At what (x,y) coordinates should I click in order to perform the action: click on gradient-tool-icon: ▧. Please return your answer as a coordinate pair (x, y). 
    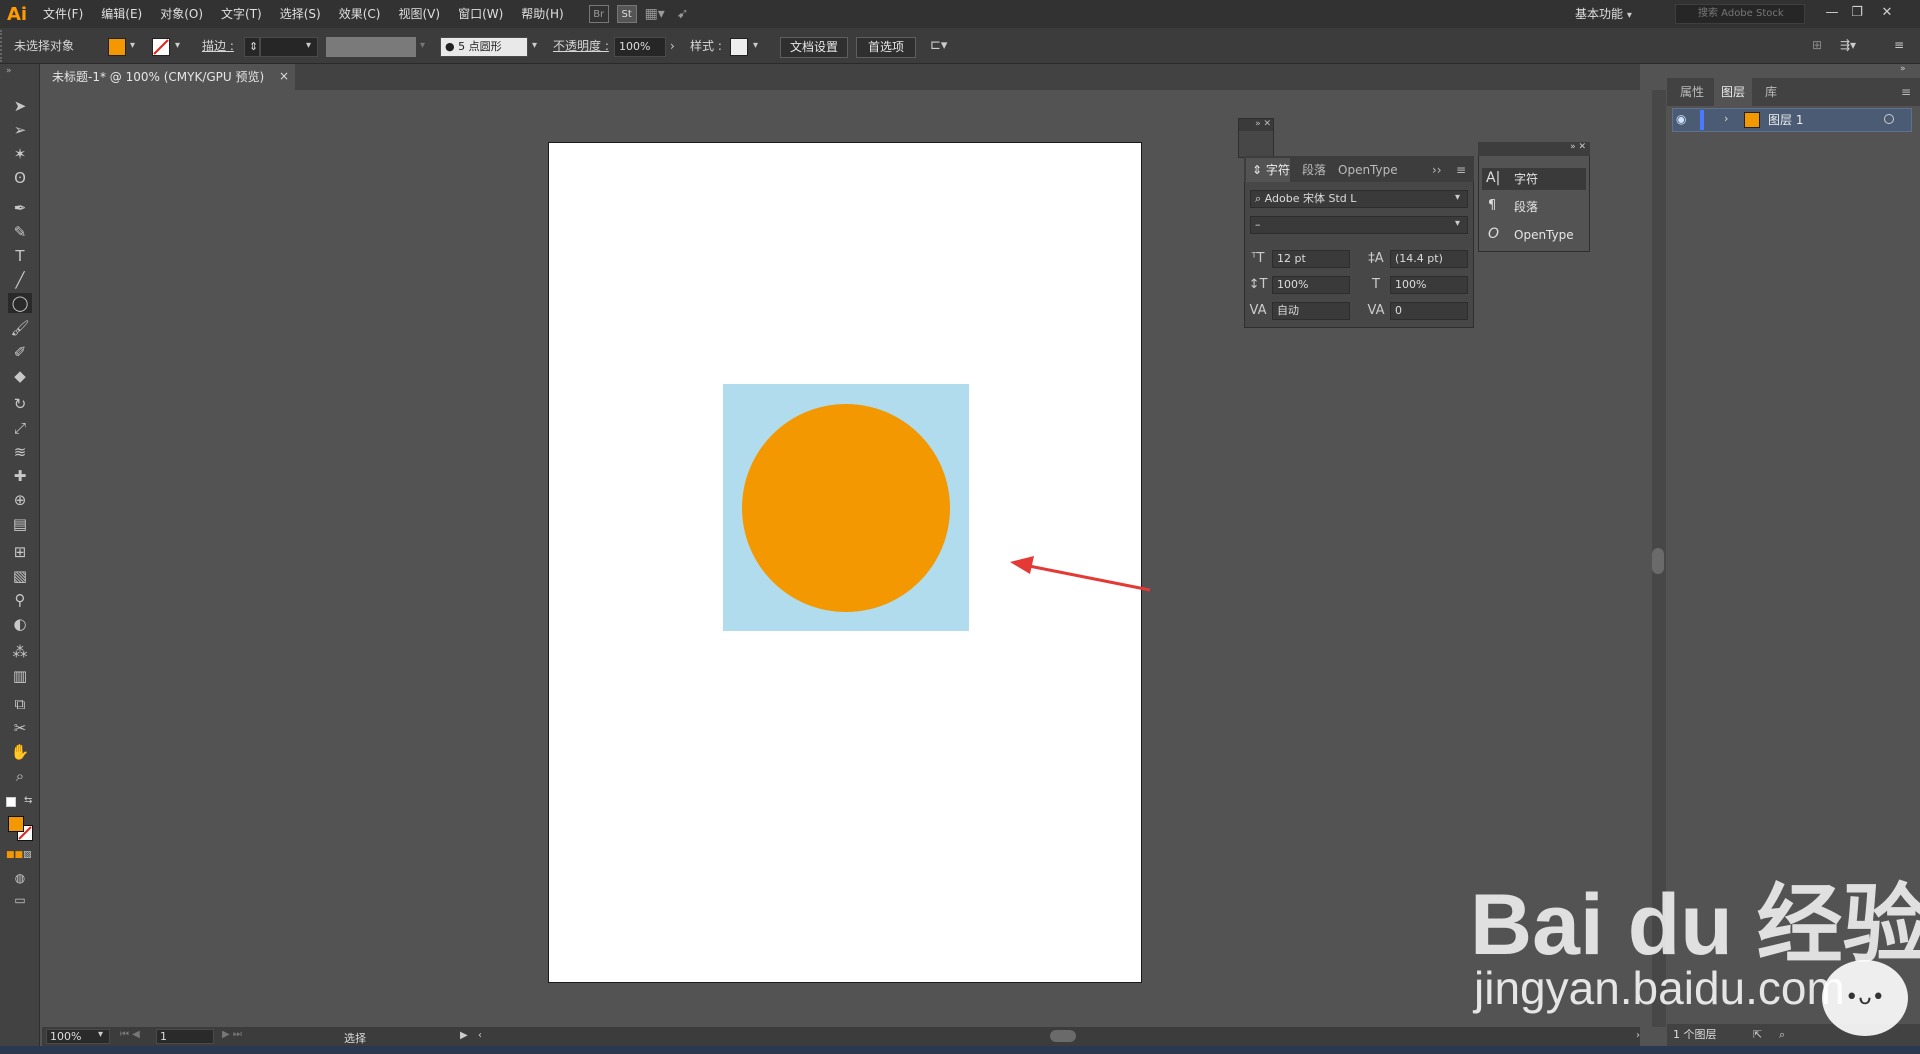
    Looking at the image, I should click on (20, 576).